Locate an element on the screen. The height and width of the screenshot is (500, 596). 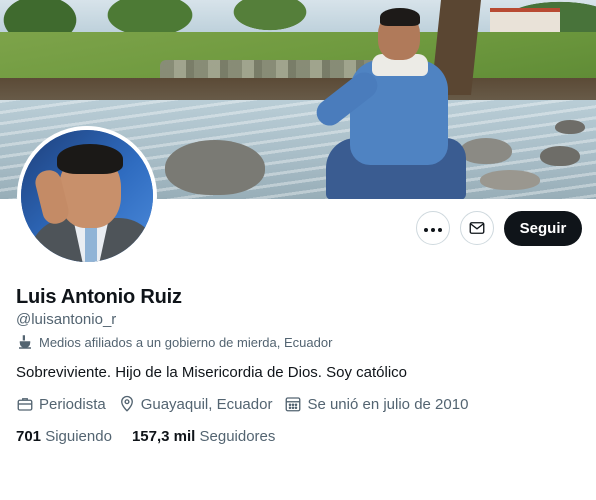
joined-text: Se unió en julio de 2010 is located at coordinates (388, 404).